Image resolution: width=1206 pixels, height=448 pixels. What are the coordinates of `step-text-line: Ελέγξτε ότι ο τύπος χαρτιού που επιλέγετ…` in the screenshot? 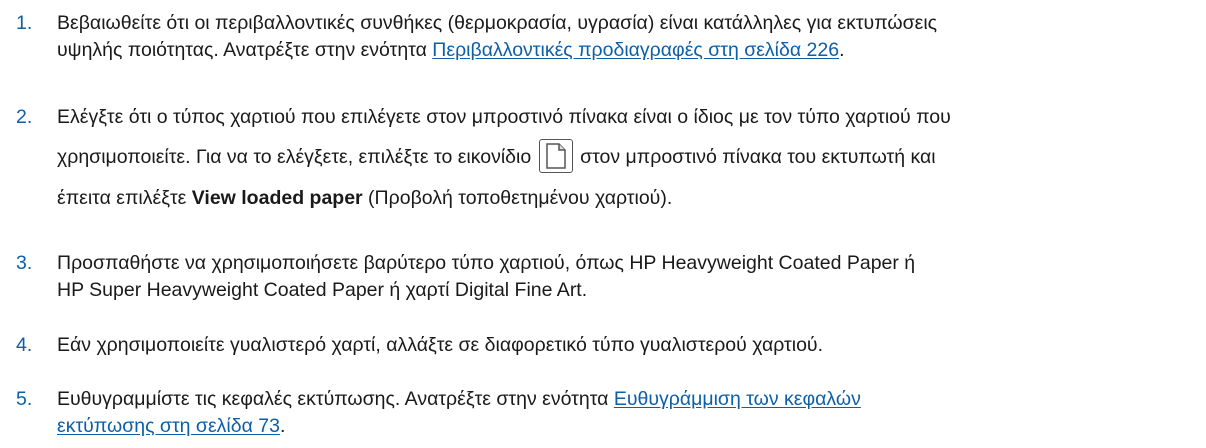 It's located at (504, 117).